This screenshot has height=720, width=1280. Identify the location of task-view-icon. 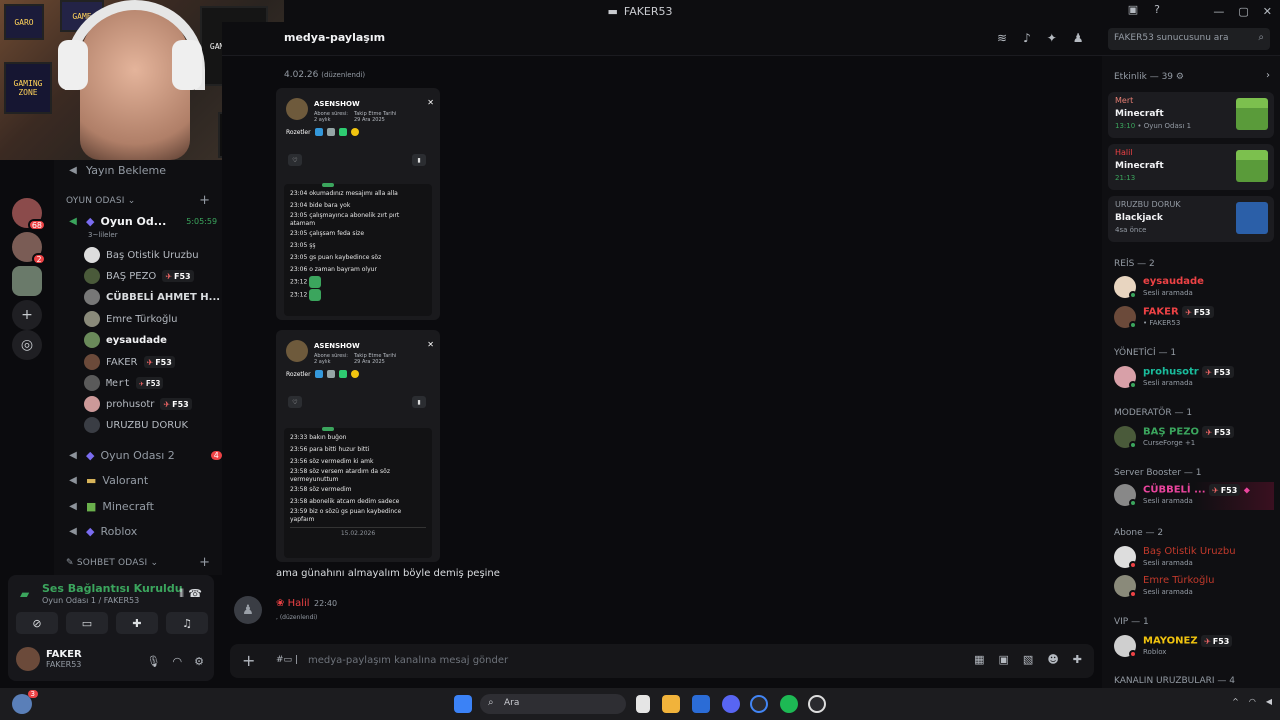
(643, 704).